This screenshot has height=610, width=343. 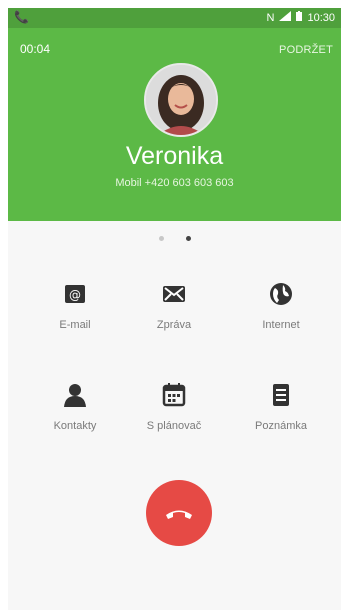 I want to click on email-action: @ E-mail, so click(x=75, y=305).